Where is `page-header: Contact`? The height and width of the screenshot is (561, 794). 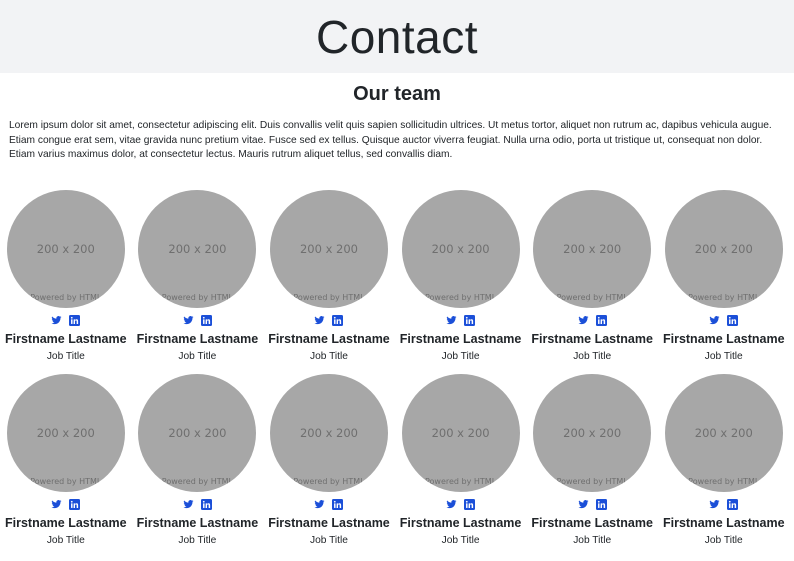
page-header: Contact is located at coordinates (397, 36).